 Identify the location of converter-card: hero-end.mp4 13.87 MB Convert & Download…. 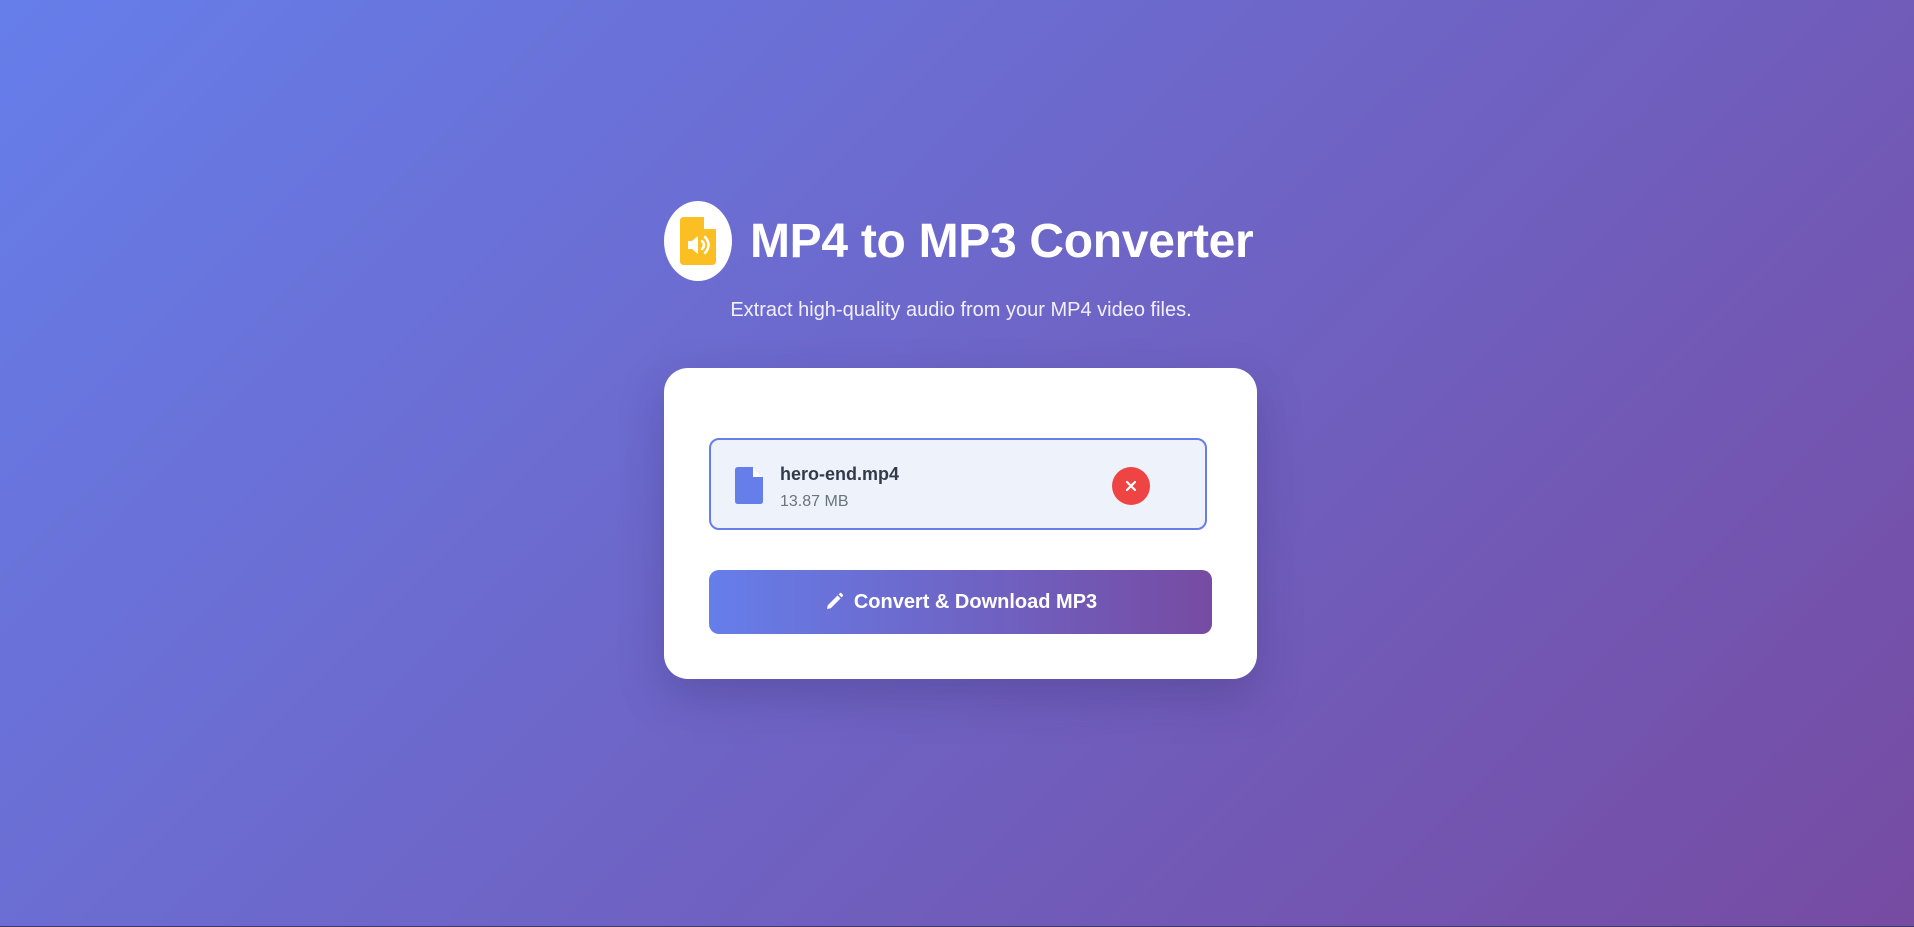
(960, 523).